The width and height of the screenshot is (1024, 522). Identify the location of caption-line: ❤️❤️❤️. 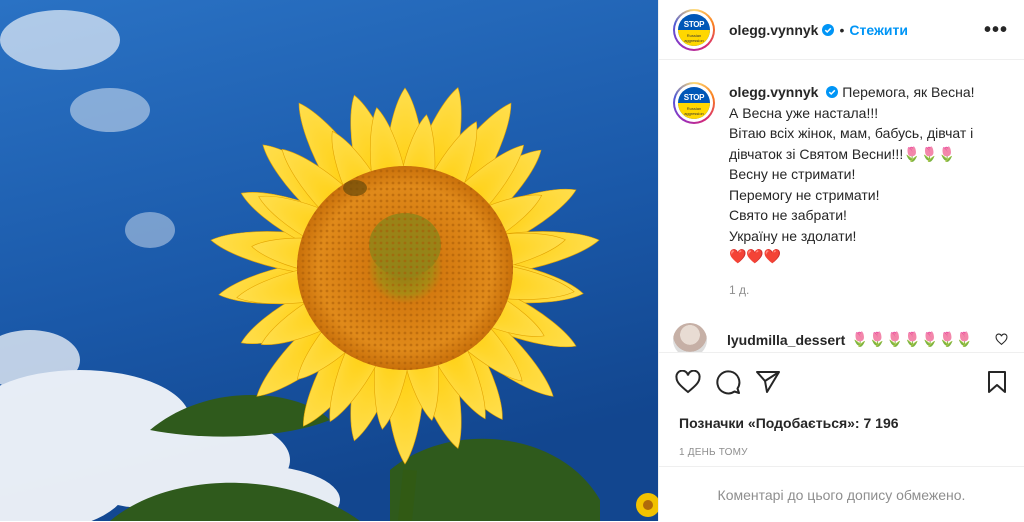
(755, 256).